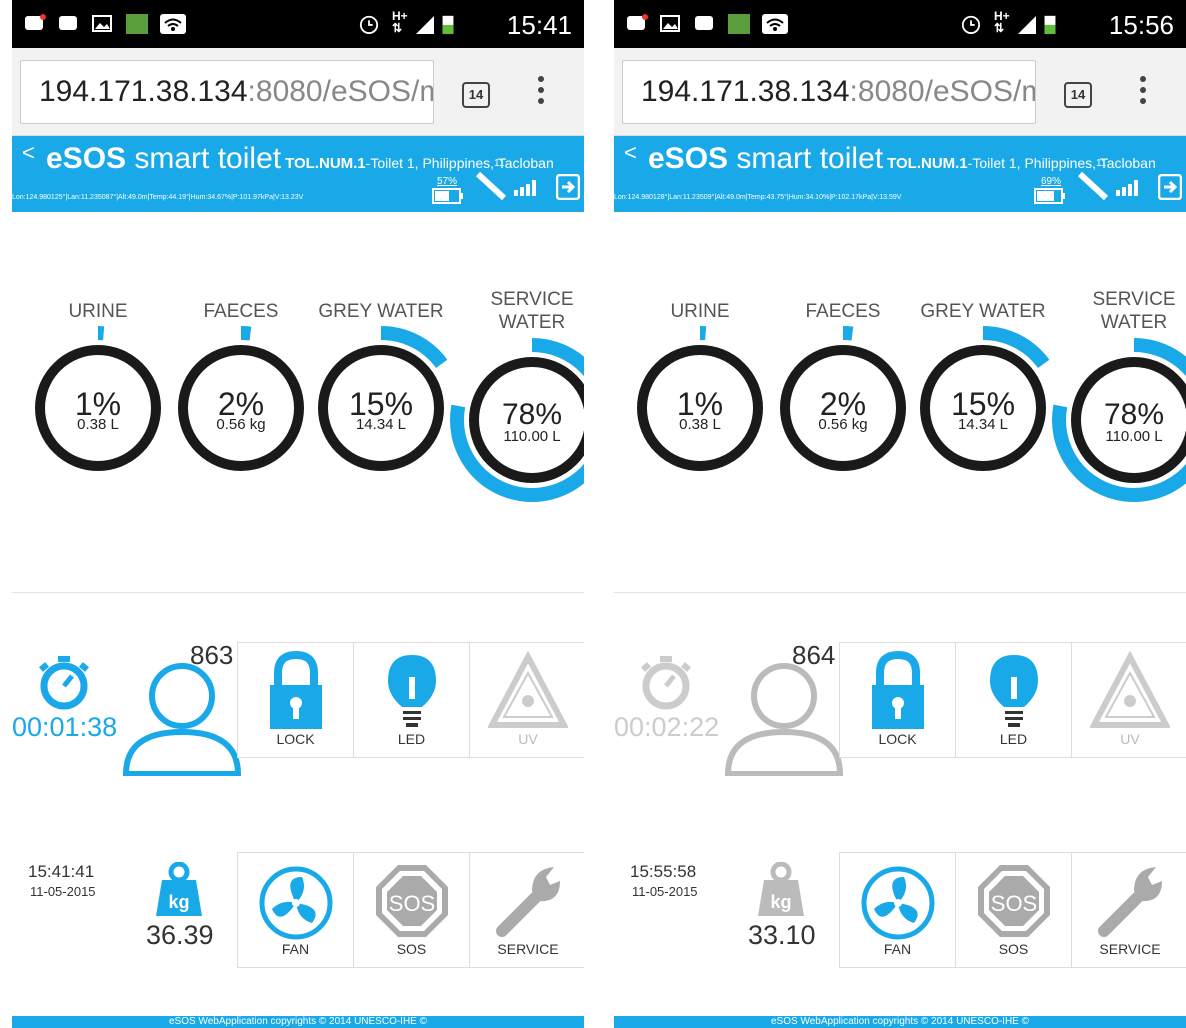 Image resolution: width=1186 pixels, height=1028 pixels. I want to click on lock-button-label: LOCK, so click(897, 739).